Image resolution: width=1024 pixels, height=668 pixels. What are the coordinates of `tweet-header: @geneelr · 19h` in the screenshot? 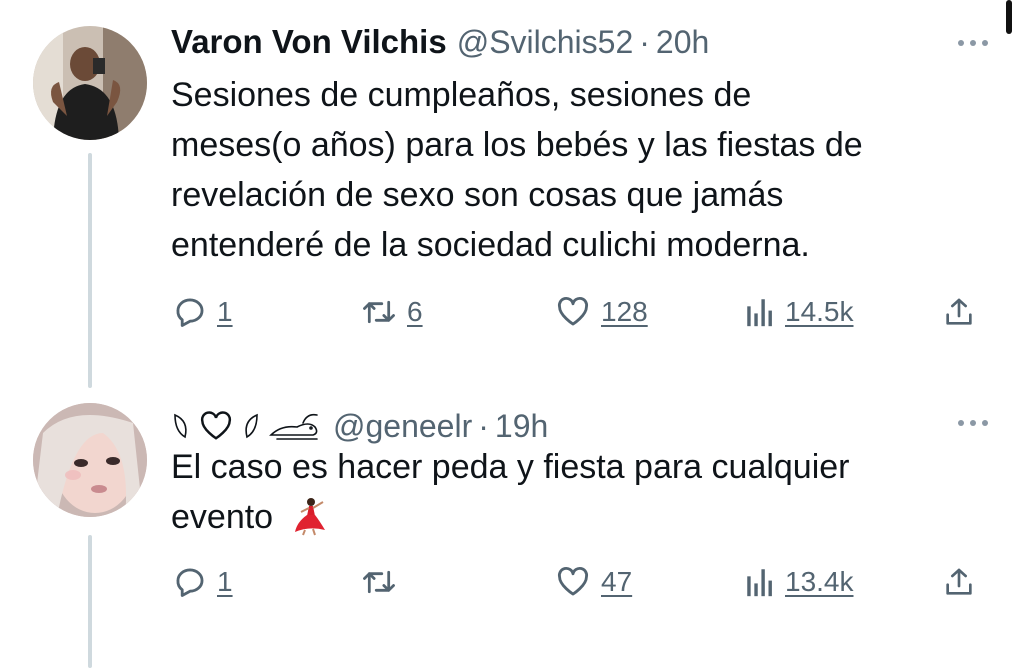 It's located at (359, 426).